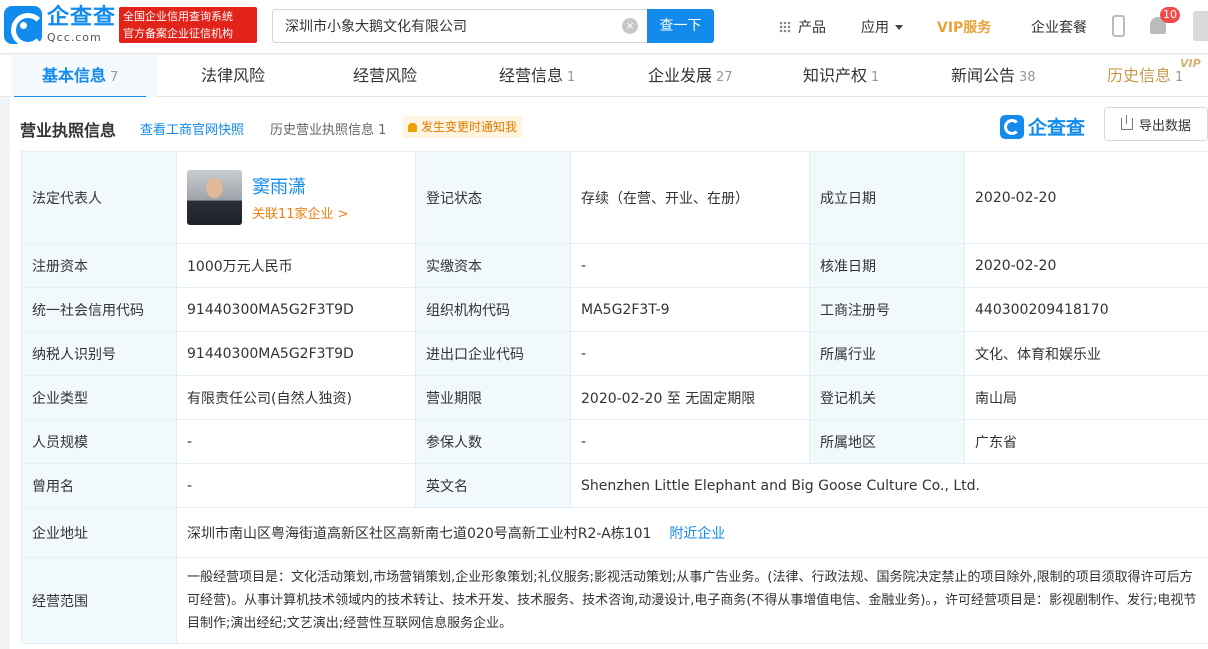 This screenshot has height=649, width=1208. Describe the element at coordinates (493, 197) in the screenshot. I see `reg-status-label: 登记状态` at that location.